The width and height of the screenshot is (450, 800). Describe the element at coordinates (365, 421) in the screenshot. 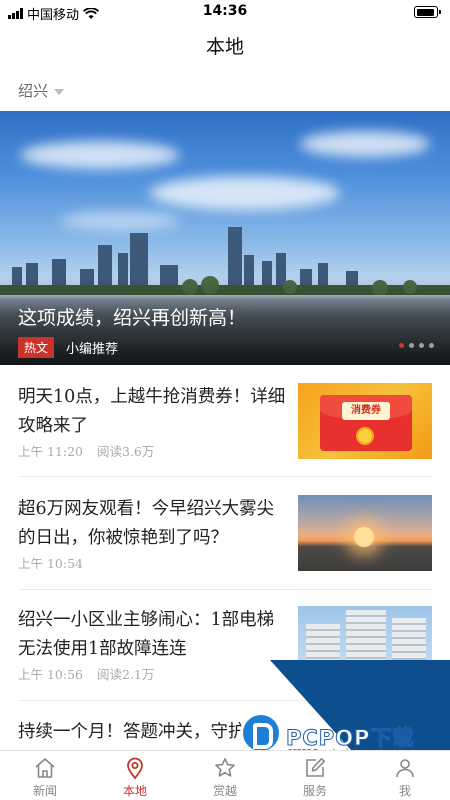

I see `article-thumbnail: 消费券` at that location.